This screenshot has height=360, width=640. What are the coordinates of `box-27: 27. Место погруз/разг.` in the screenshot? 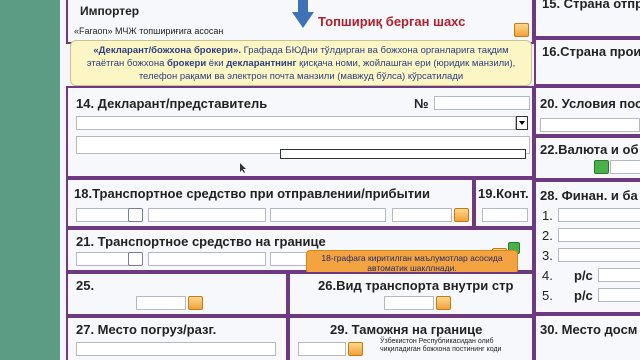 It's located at (177, 338).